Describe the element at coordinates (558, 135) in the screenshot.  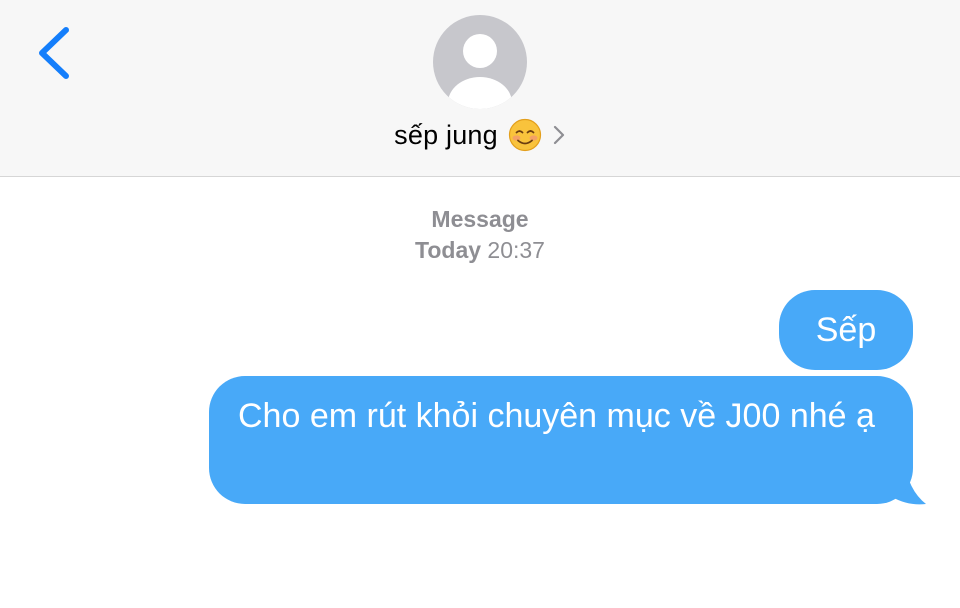
I see `chevron-right-icon` at that location.